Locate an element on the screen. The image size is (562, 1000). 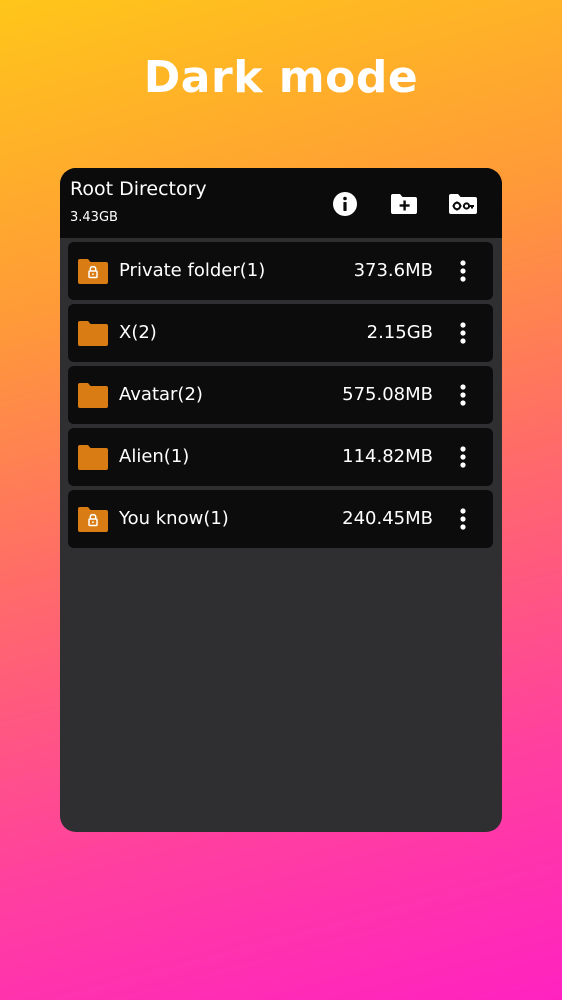
folder-size: 2.15GB is located at coordinates (399, 332).